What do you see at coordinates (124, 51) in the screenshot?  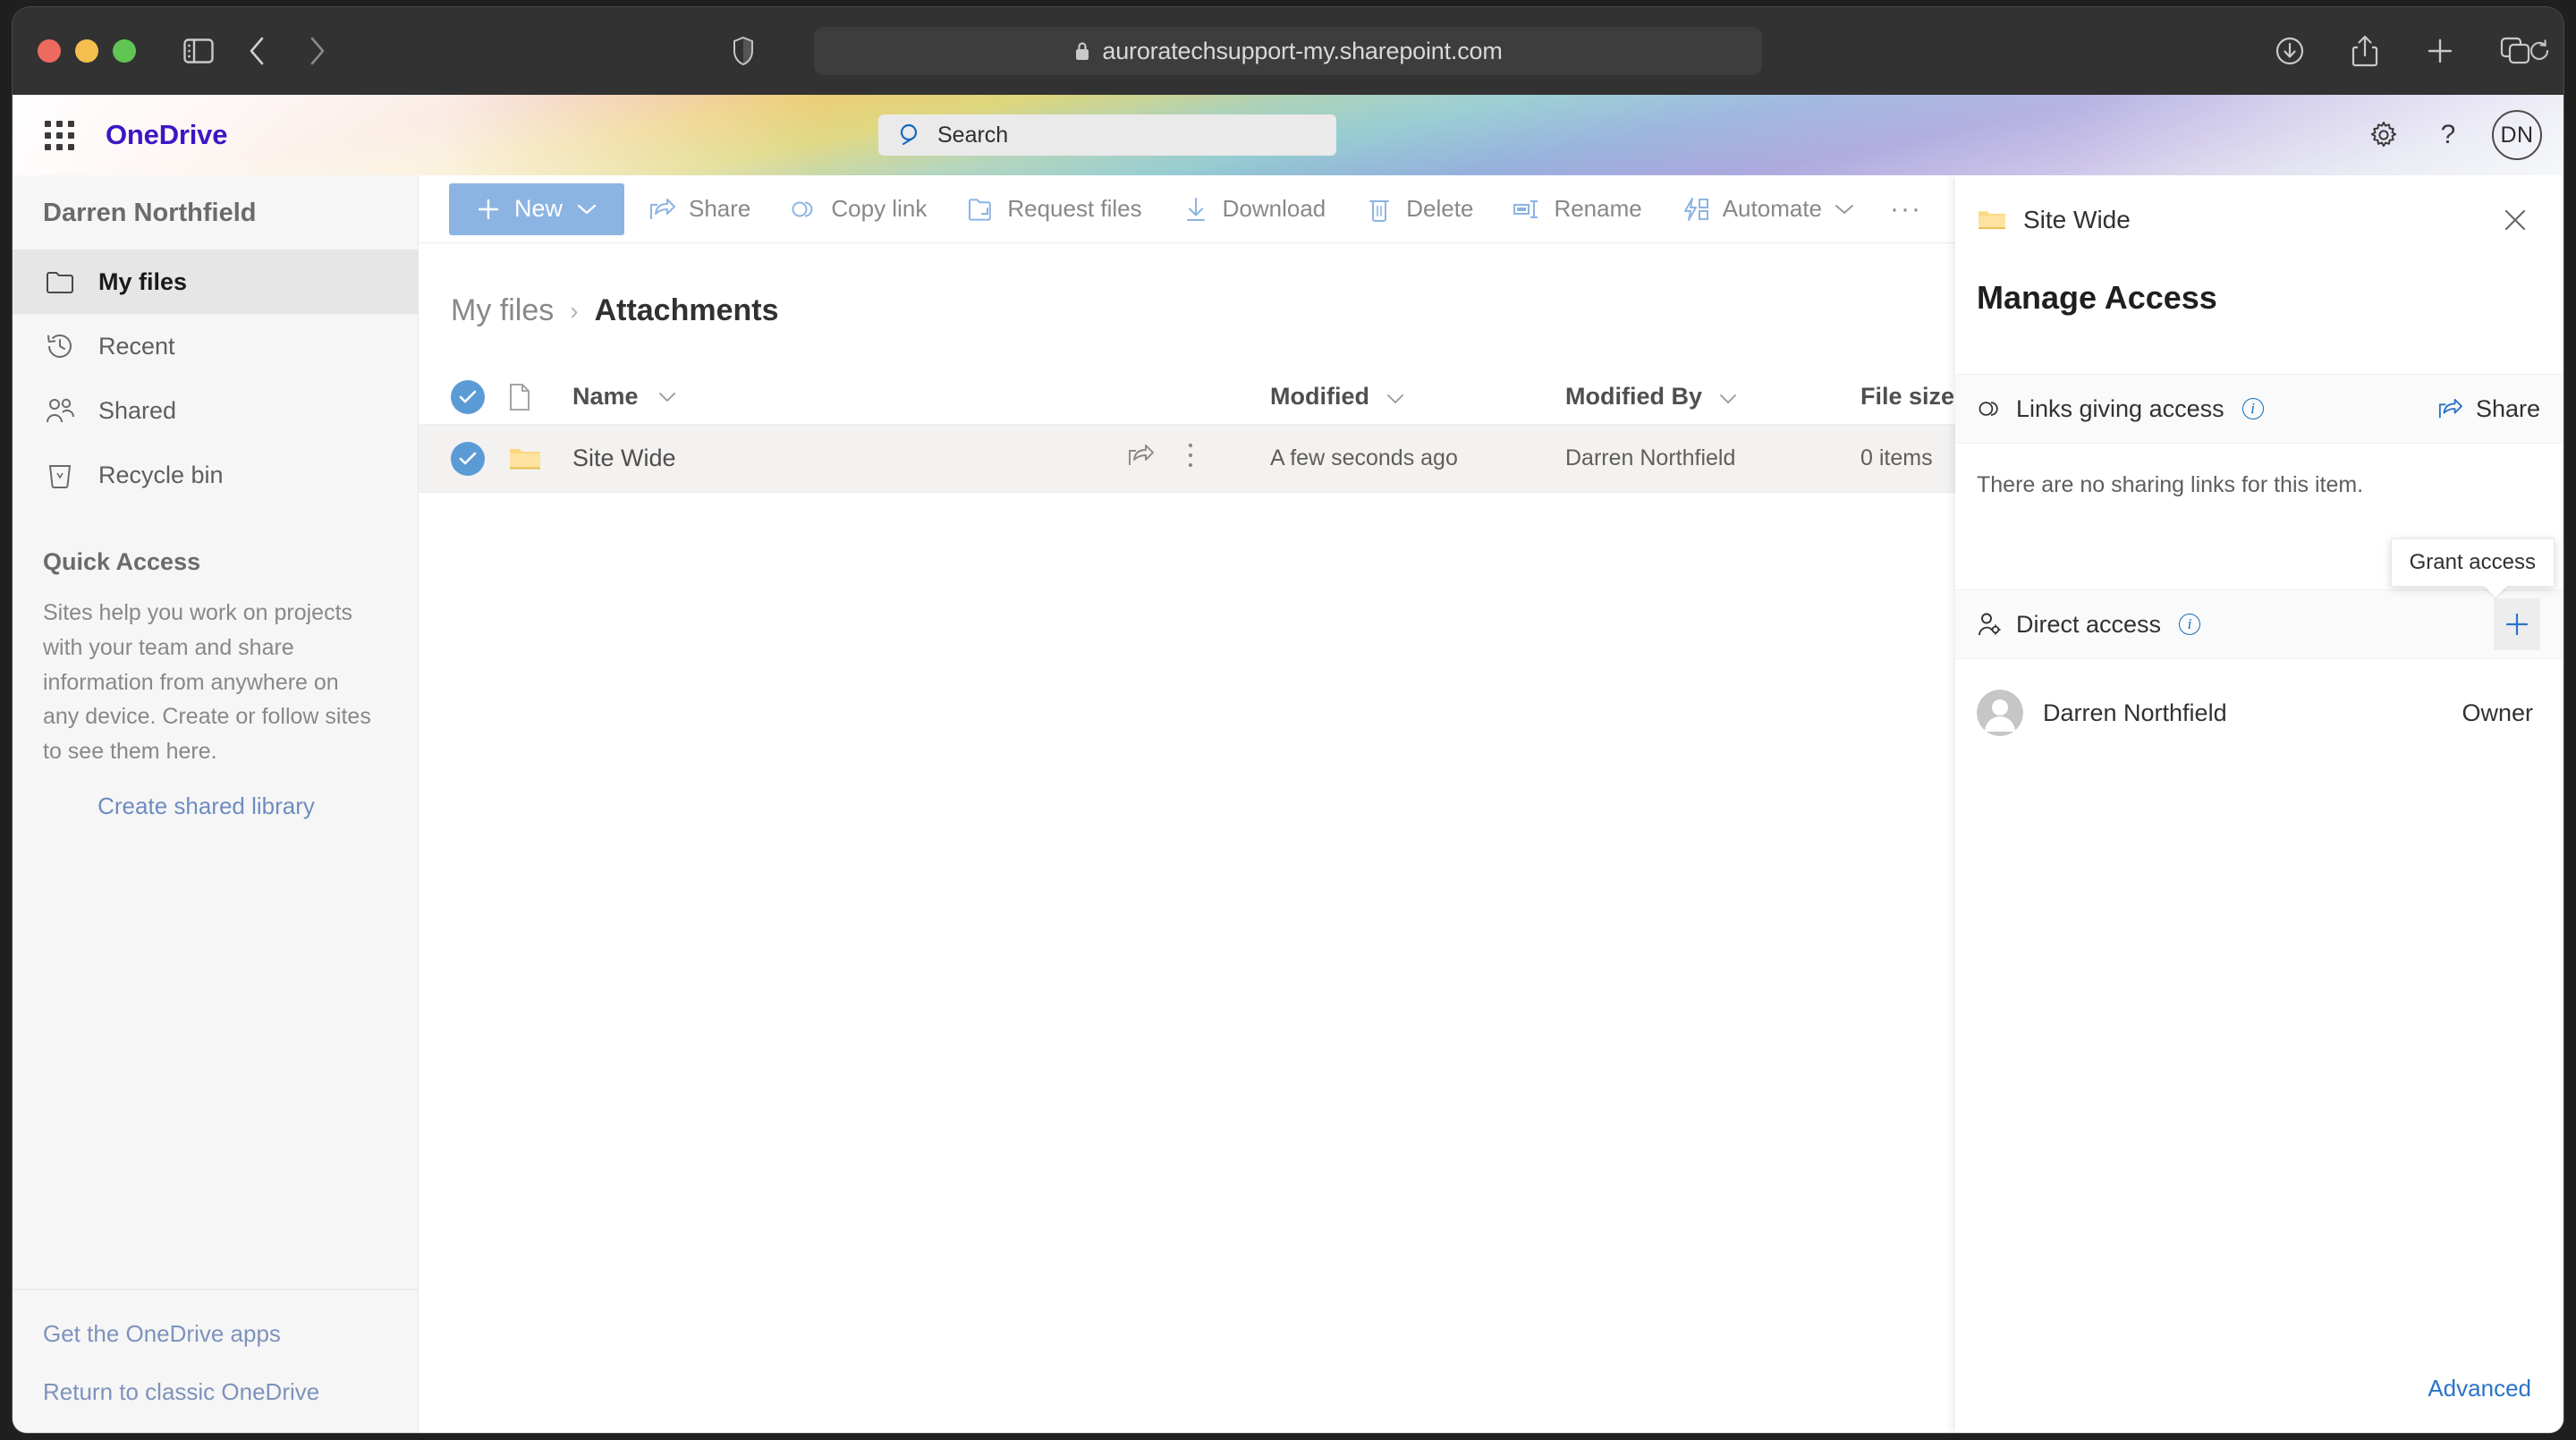 I see `maximize-window-button` at bounding box center [124, 51].